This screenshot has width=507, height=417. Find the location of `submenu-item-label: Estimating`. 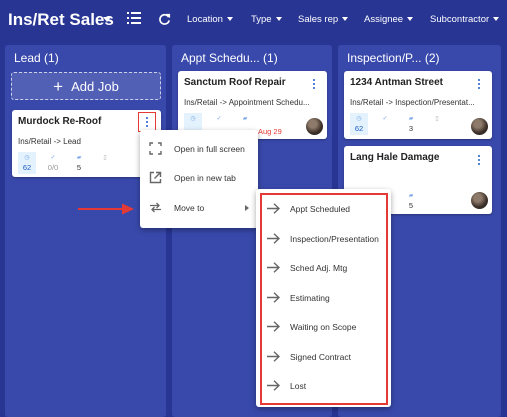

submenu-item-label: Estimating is located at coordinates (310, 298).